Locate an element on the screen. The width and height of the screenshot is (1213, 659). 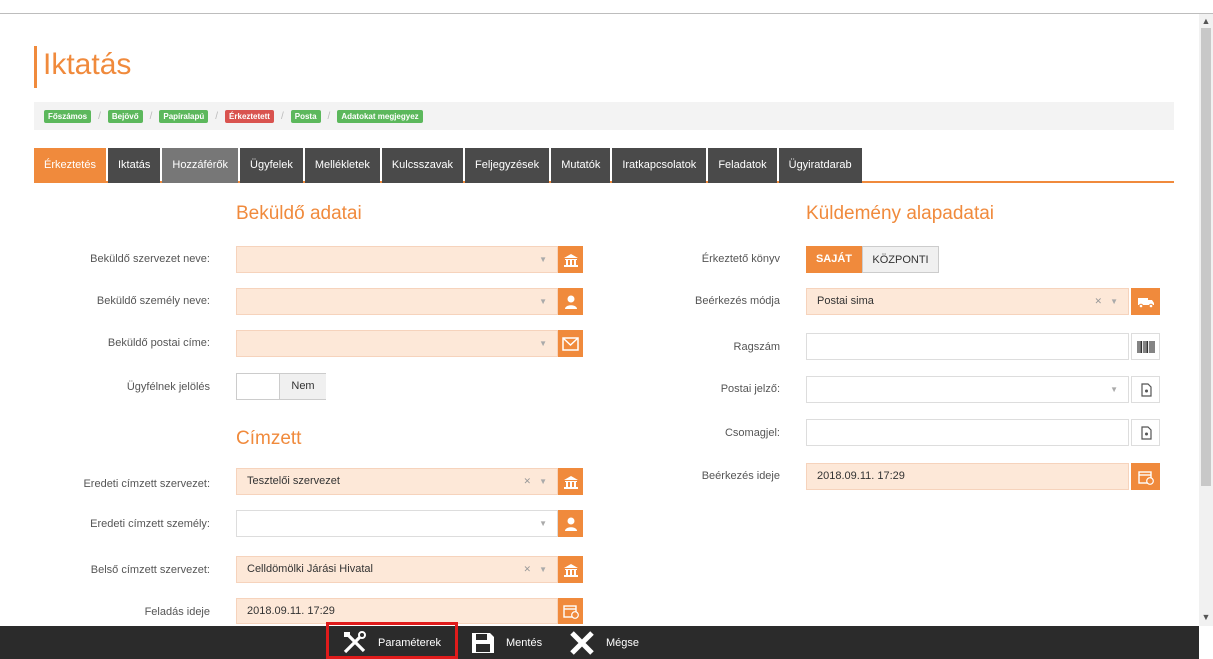
sender-address-select: ▼ is located at coordinates (397, 343).